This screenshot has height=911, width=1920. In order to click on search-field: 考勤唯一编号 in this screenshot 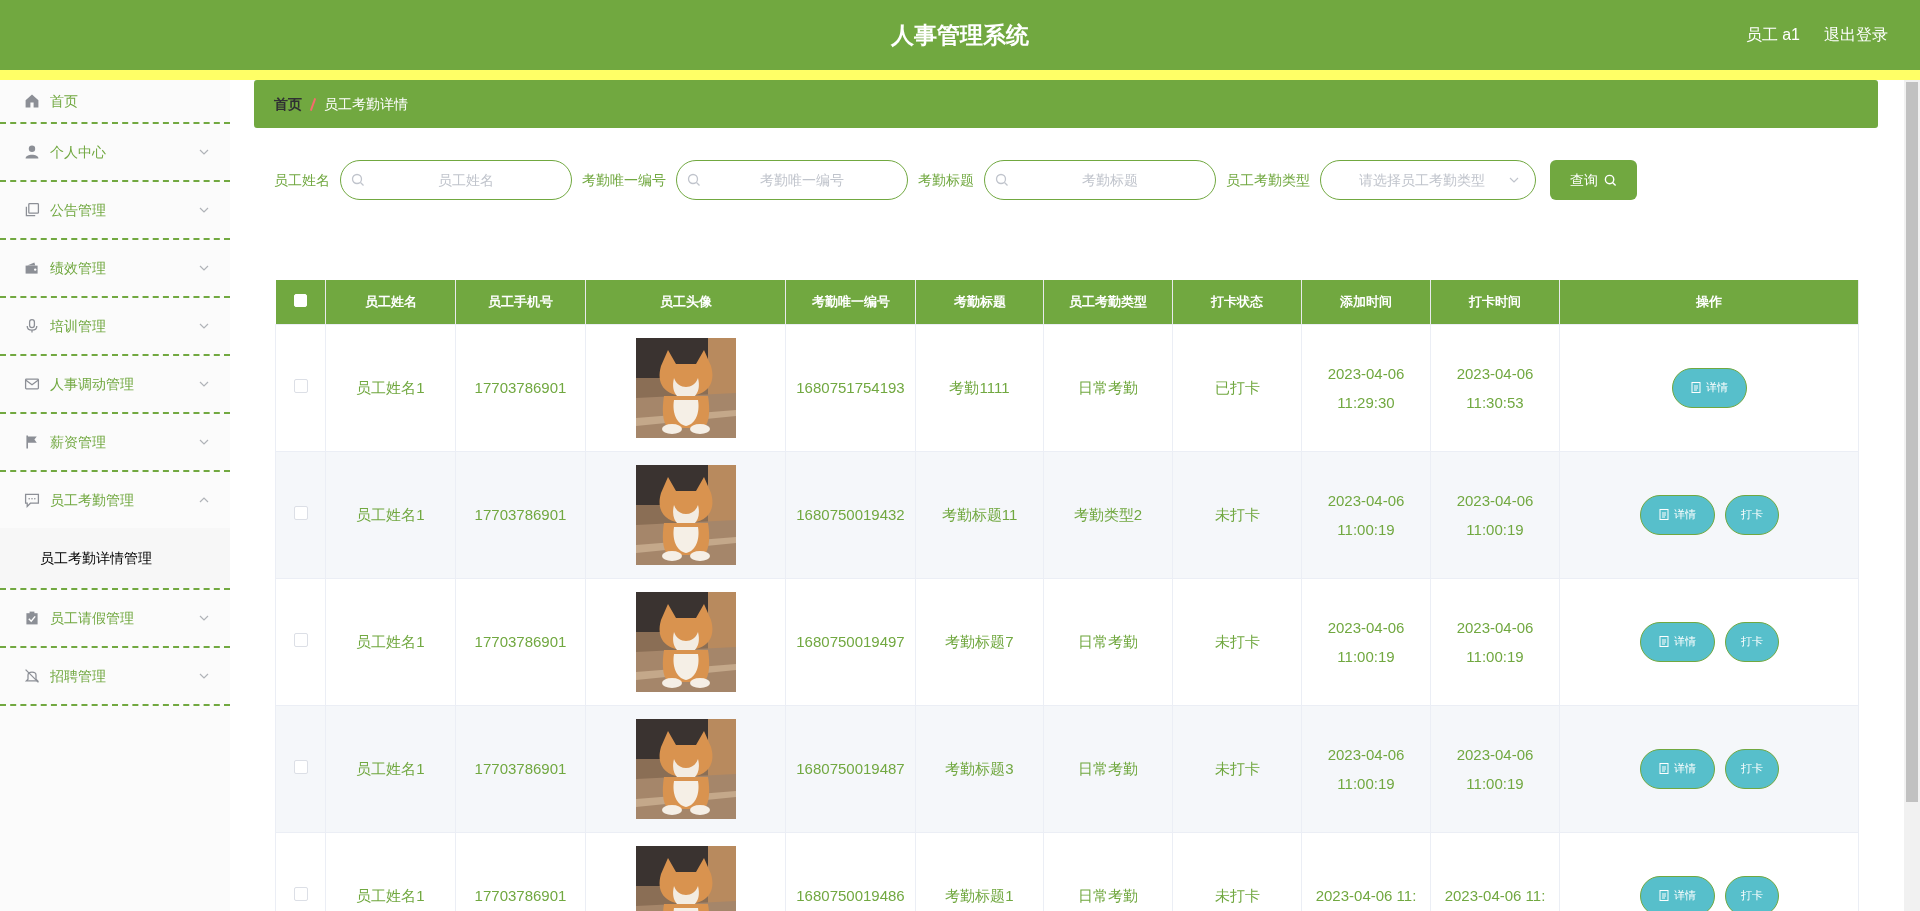, I will do `click(792, 180)`.